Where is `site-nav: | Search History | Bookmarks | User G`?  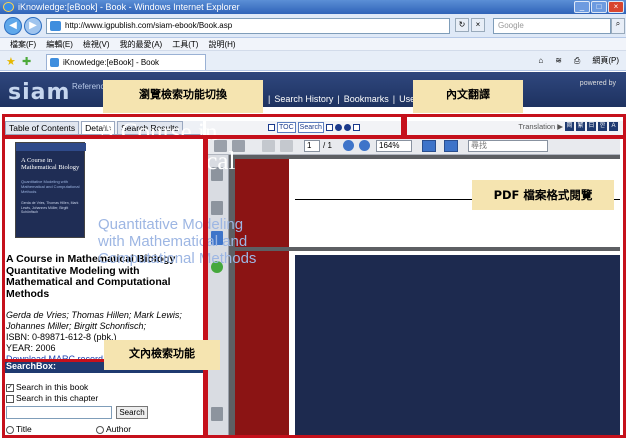
site-nav: | Search History | Bookmarks | User G is located at coordinates (348, 99).